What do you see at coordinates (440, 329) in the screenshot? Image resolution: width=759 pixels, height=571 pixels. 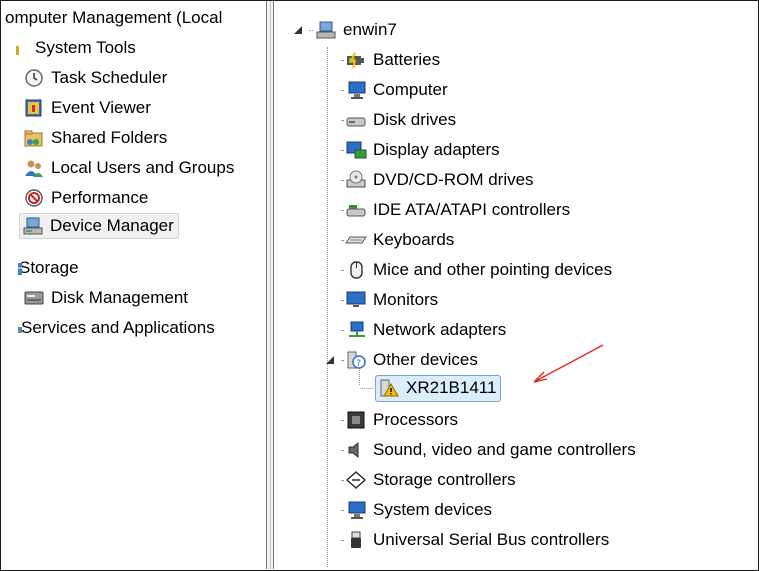 I see `category-label: Network adapters` at bounding box center [440, 329].